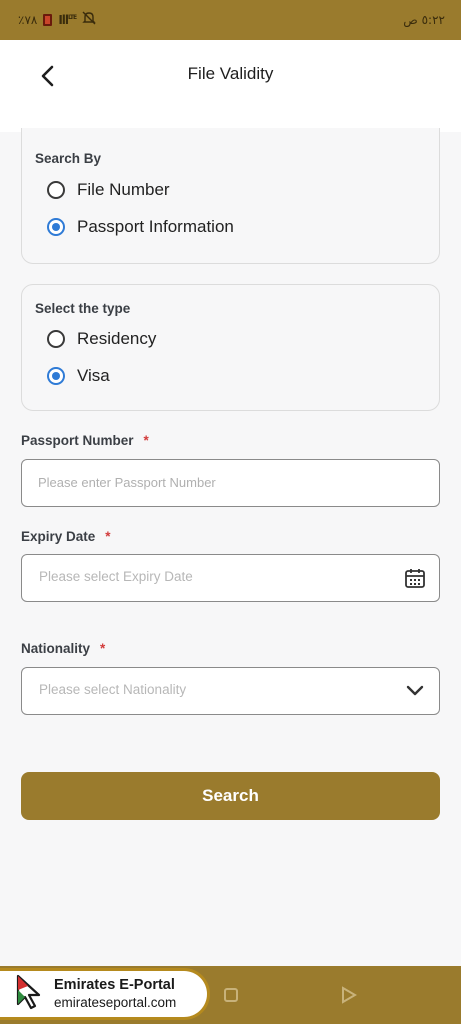  Describe the element at coordinates (230, 691) in the screenshot. I see `nationality-select: Please select Nationality` at that location.